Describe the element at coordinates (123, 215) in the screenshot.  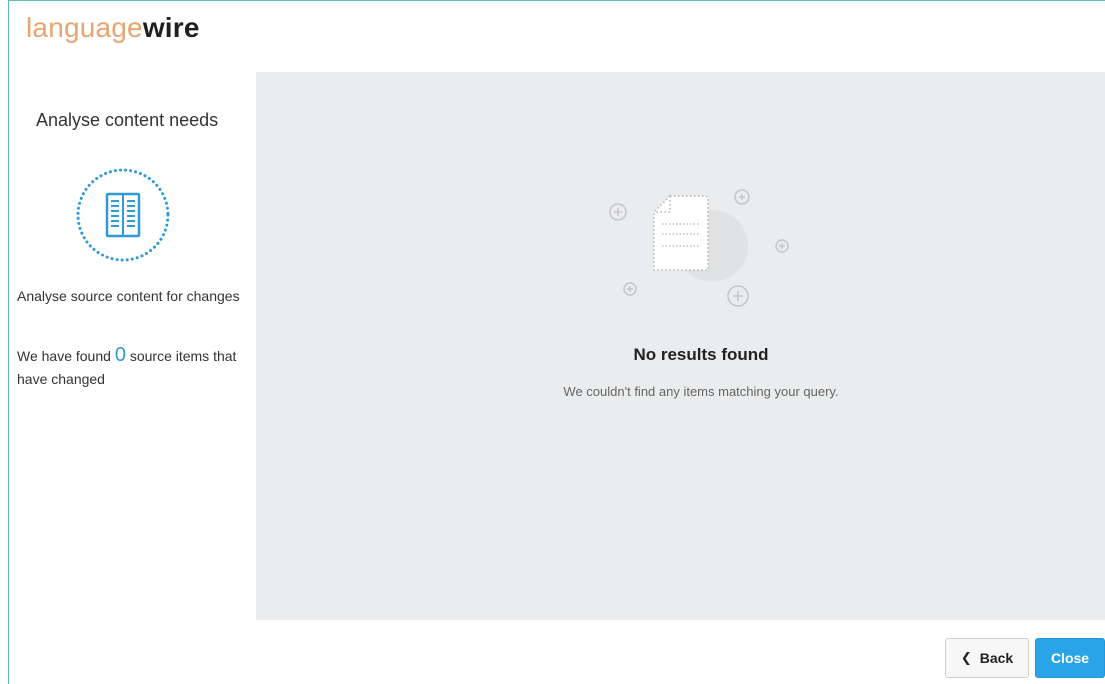
I see `book-icon` at that location.